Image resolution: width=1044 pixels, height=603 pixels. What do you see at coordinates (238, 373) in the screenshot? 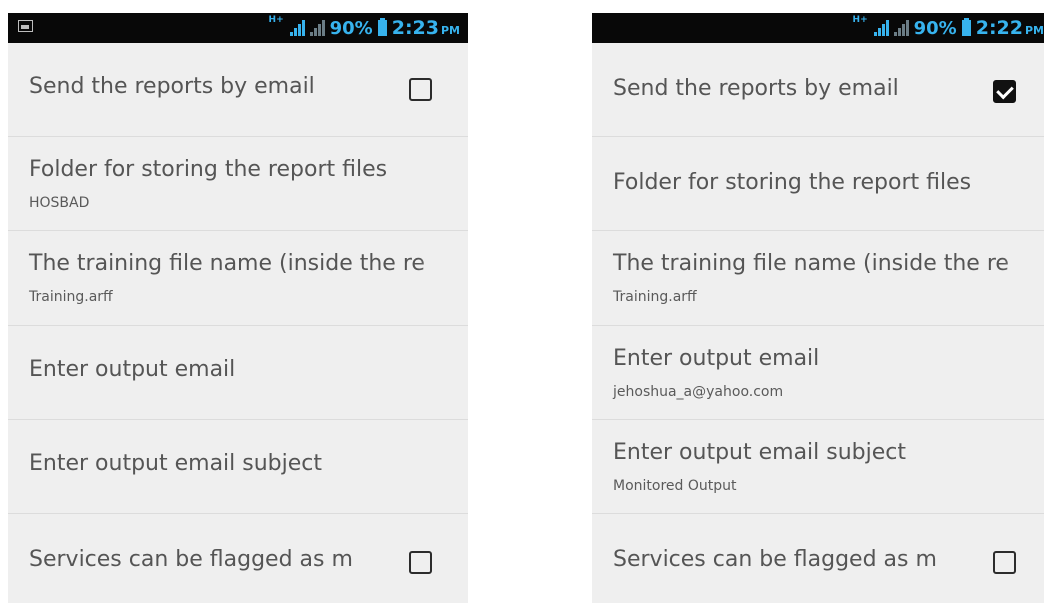
I see `setting-output-email: Enter output email` at bounding box center [238, 373].